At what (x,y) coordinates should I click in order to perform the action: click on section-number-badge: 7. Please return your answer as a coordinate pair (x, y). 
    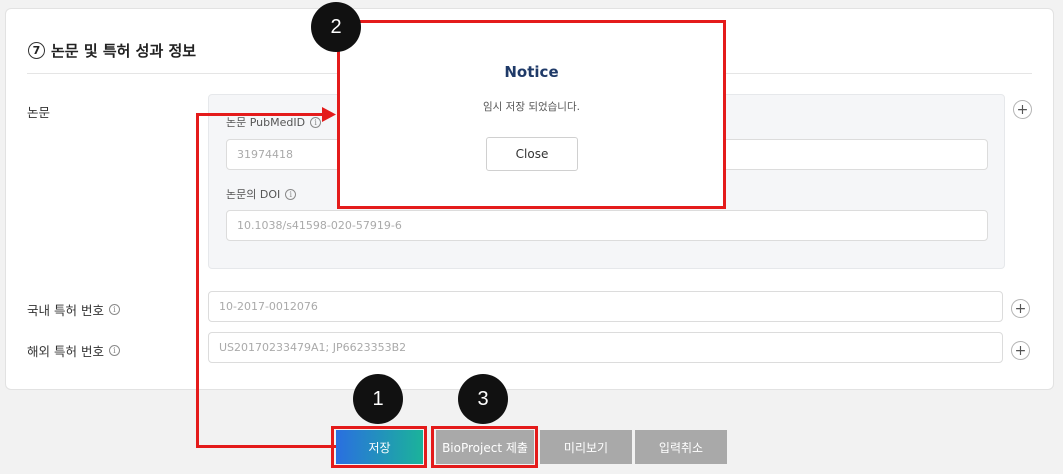
    Looking at the image, I should click on (36, 50).